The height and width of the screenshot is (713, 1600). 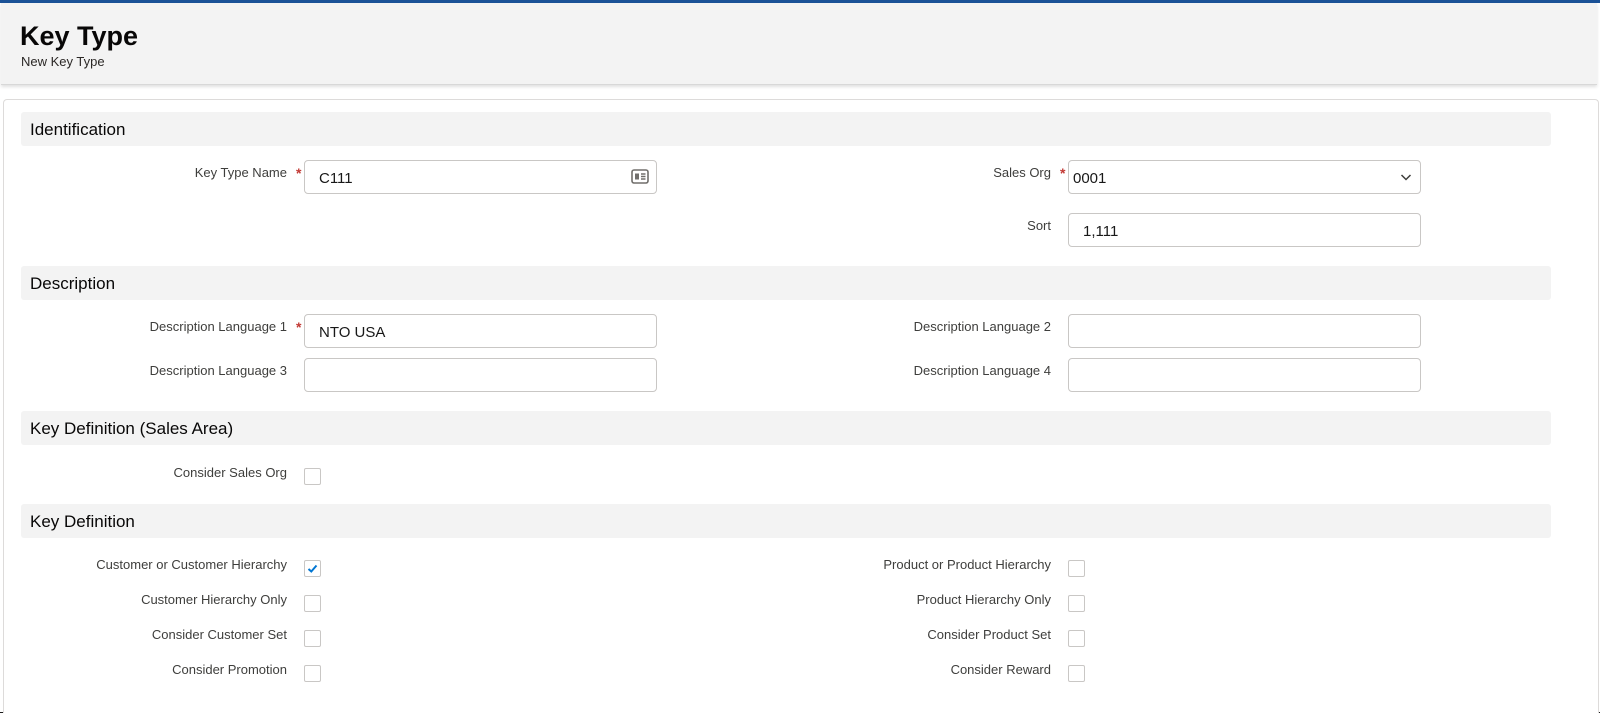 I want to click on page-subtitle: New Key Type, so click(x=63, y=61).